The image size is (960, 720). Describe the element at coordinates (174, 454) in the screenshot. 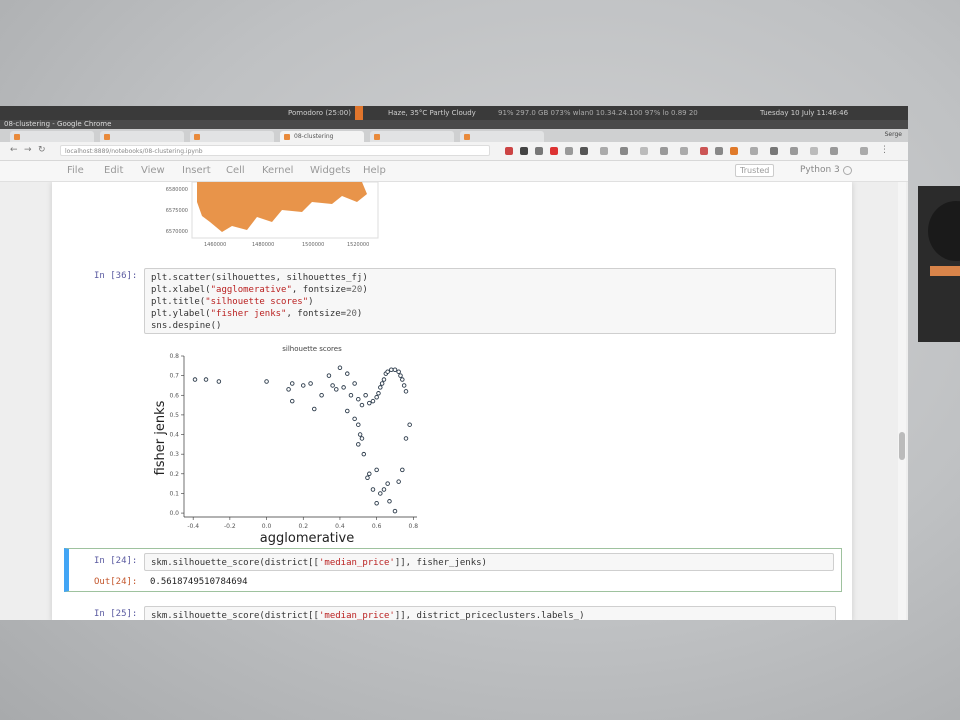

I see `y-tick-label: 0.3` at that location.